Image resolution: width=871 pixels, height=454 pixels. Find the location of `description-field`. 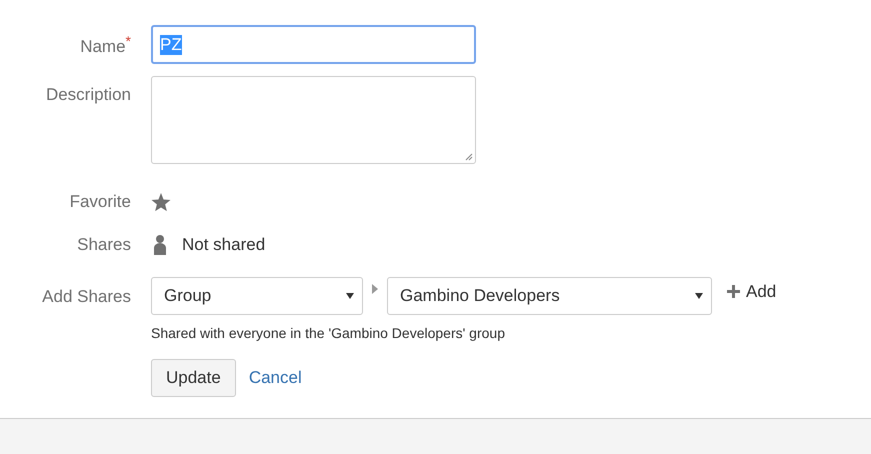

description-field is located at coordinates (313, 120).